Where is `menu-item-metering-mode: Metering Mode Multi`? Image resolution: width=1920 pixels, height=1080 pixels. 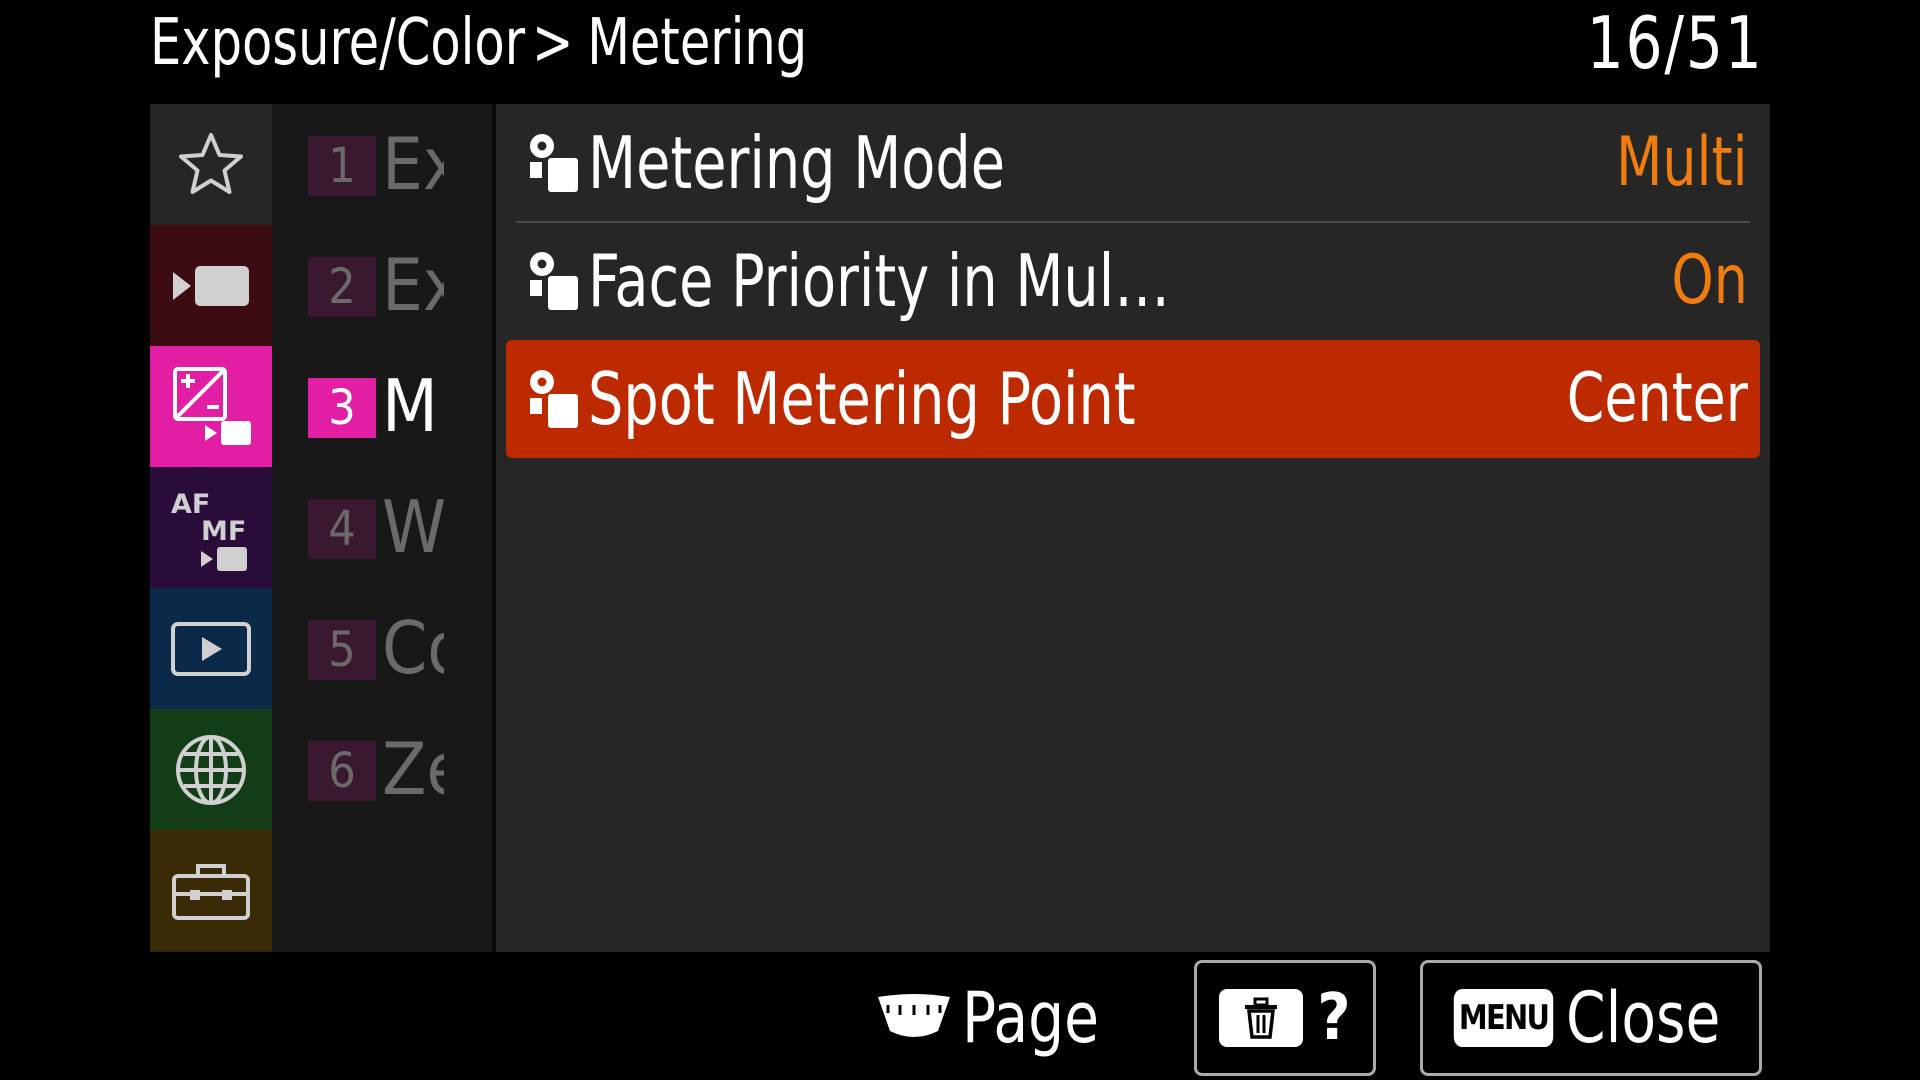 menu-item-metering-mode: Metering Mode Multi is located at coordinates (1133, 163).